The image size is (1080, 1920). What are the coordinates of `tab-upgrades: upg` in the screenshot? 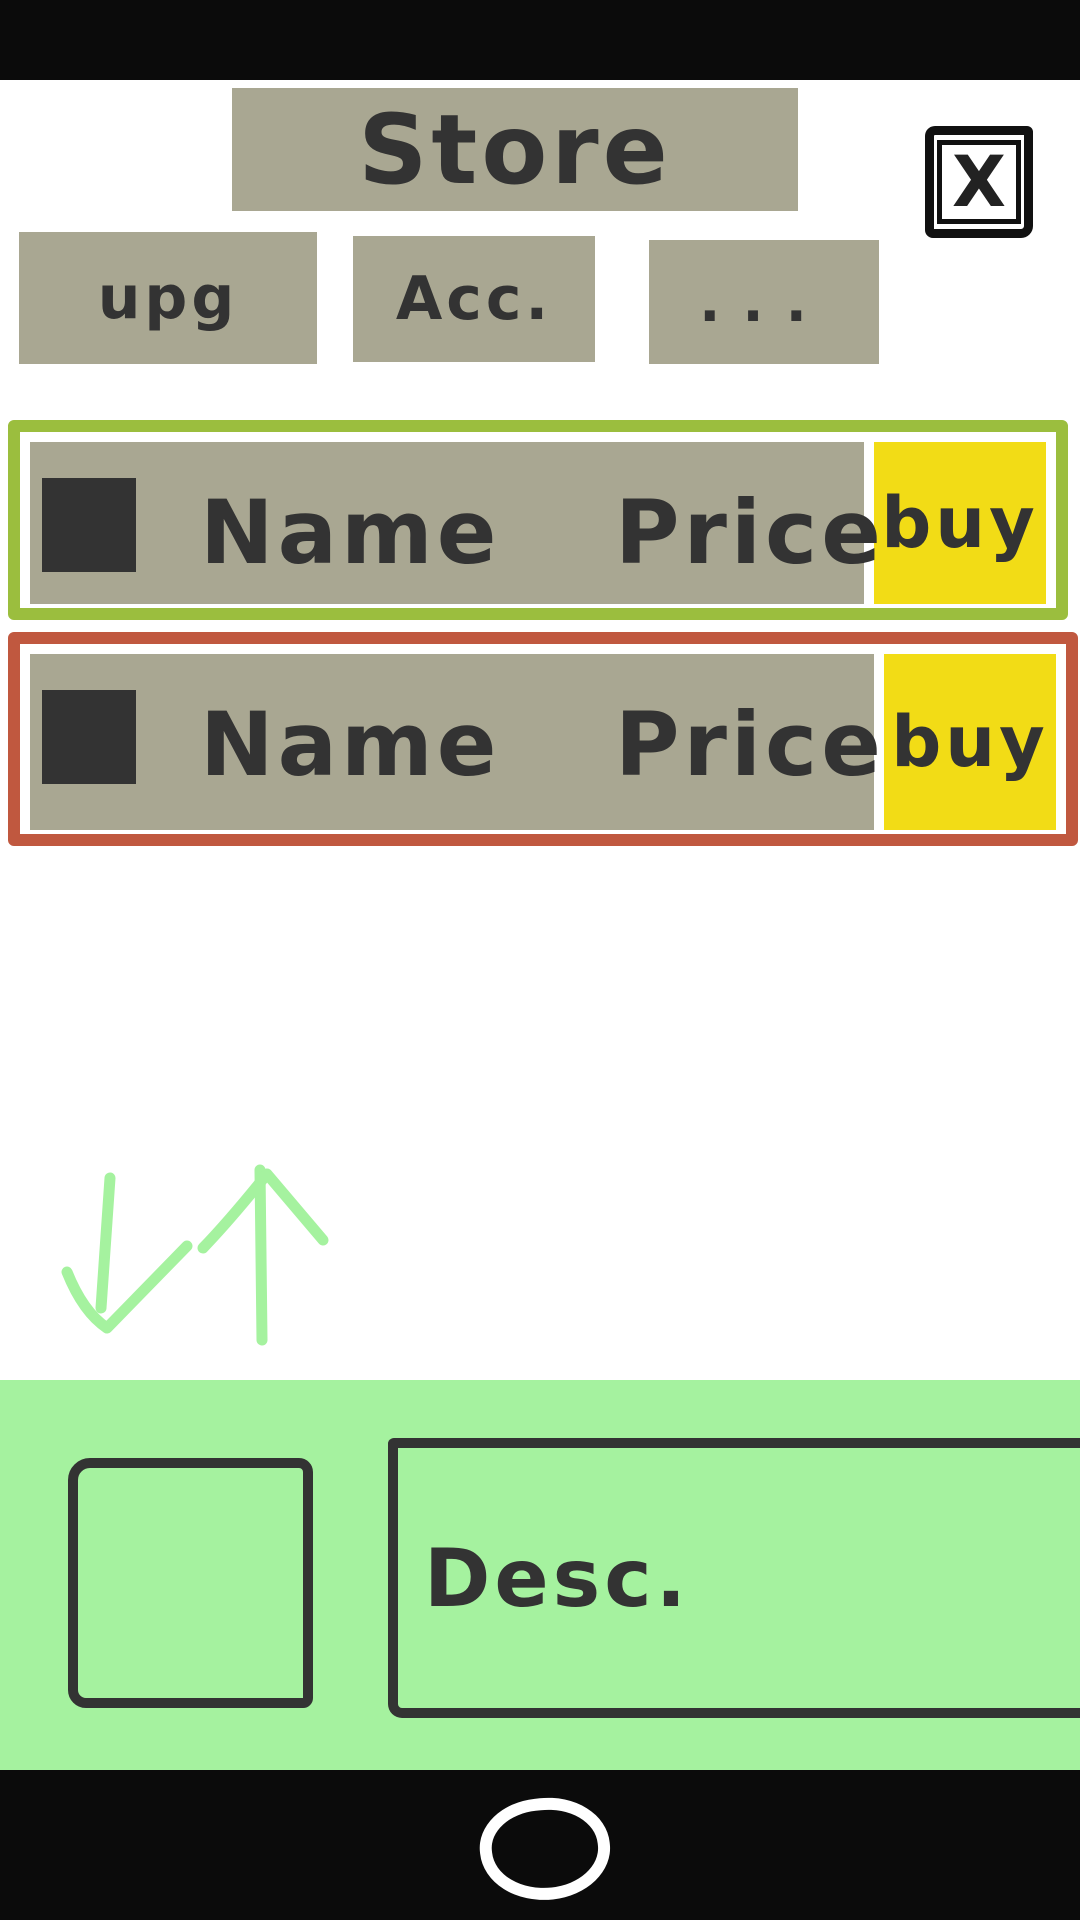 It's located at (168, 298).